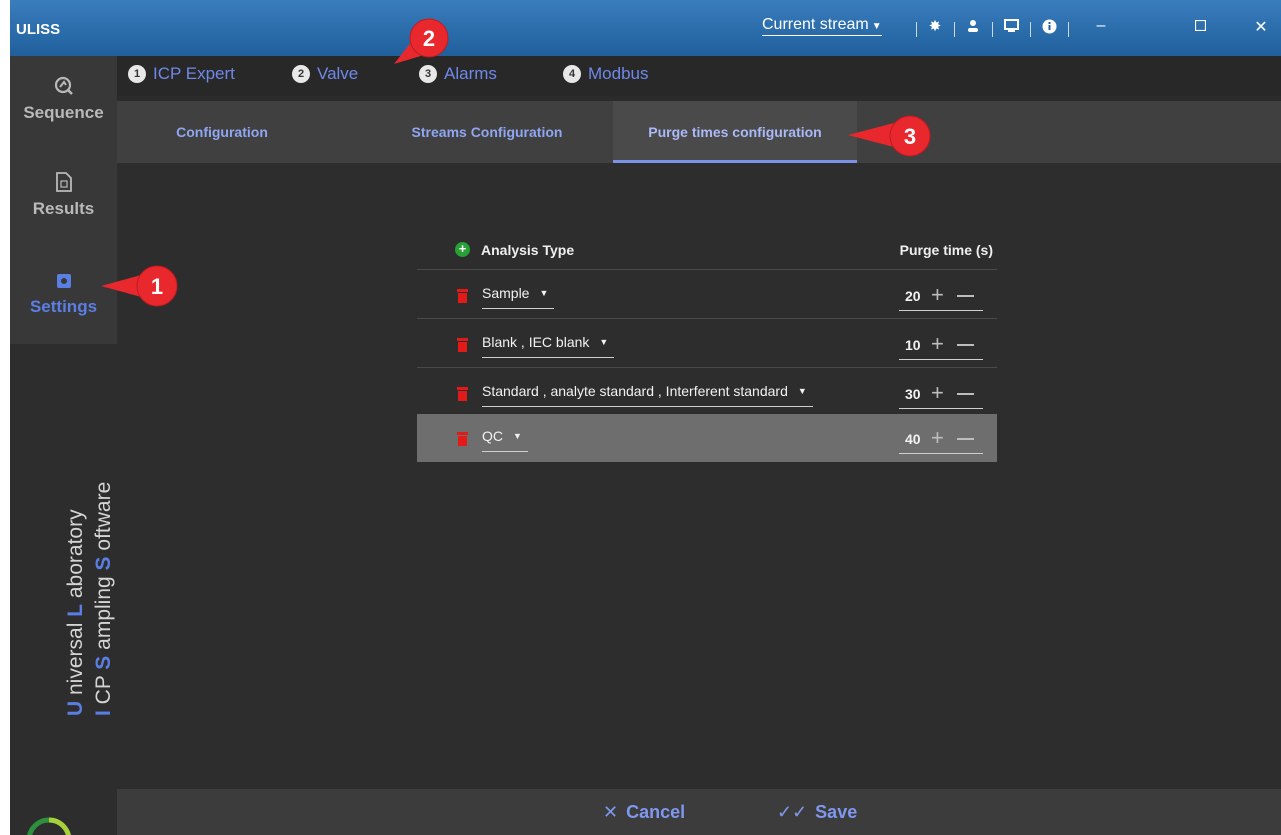  Describe the element at coordinates (913, 296) in the screenshot. I see `purge-time-value: 20` at that location.